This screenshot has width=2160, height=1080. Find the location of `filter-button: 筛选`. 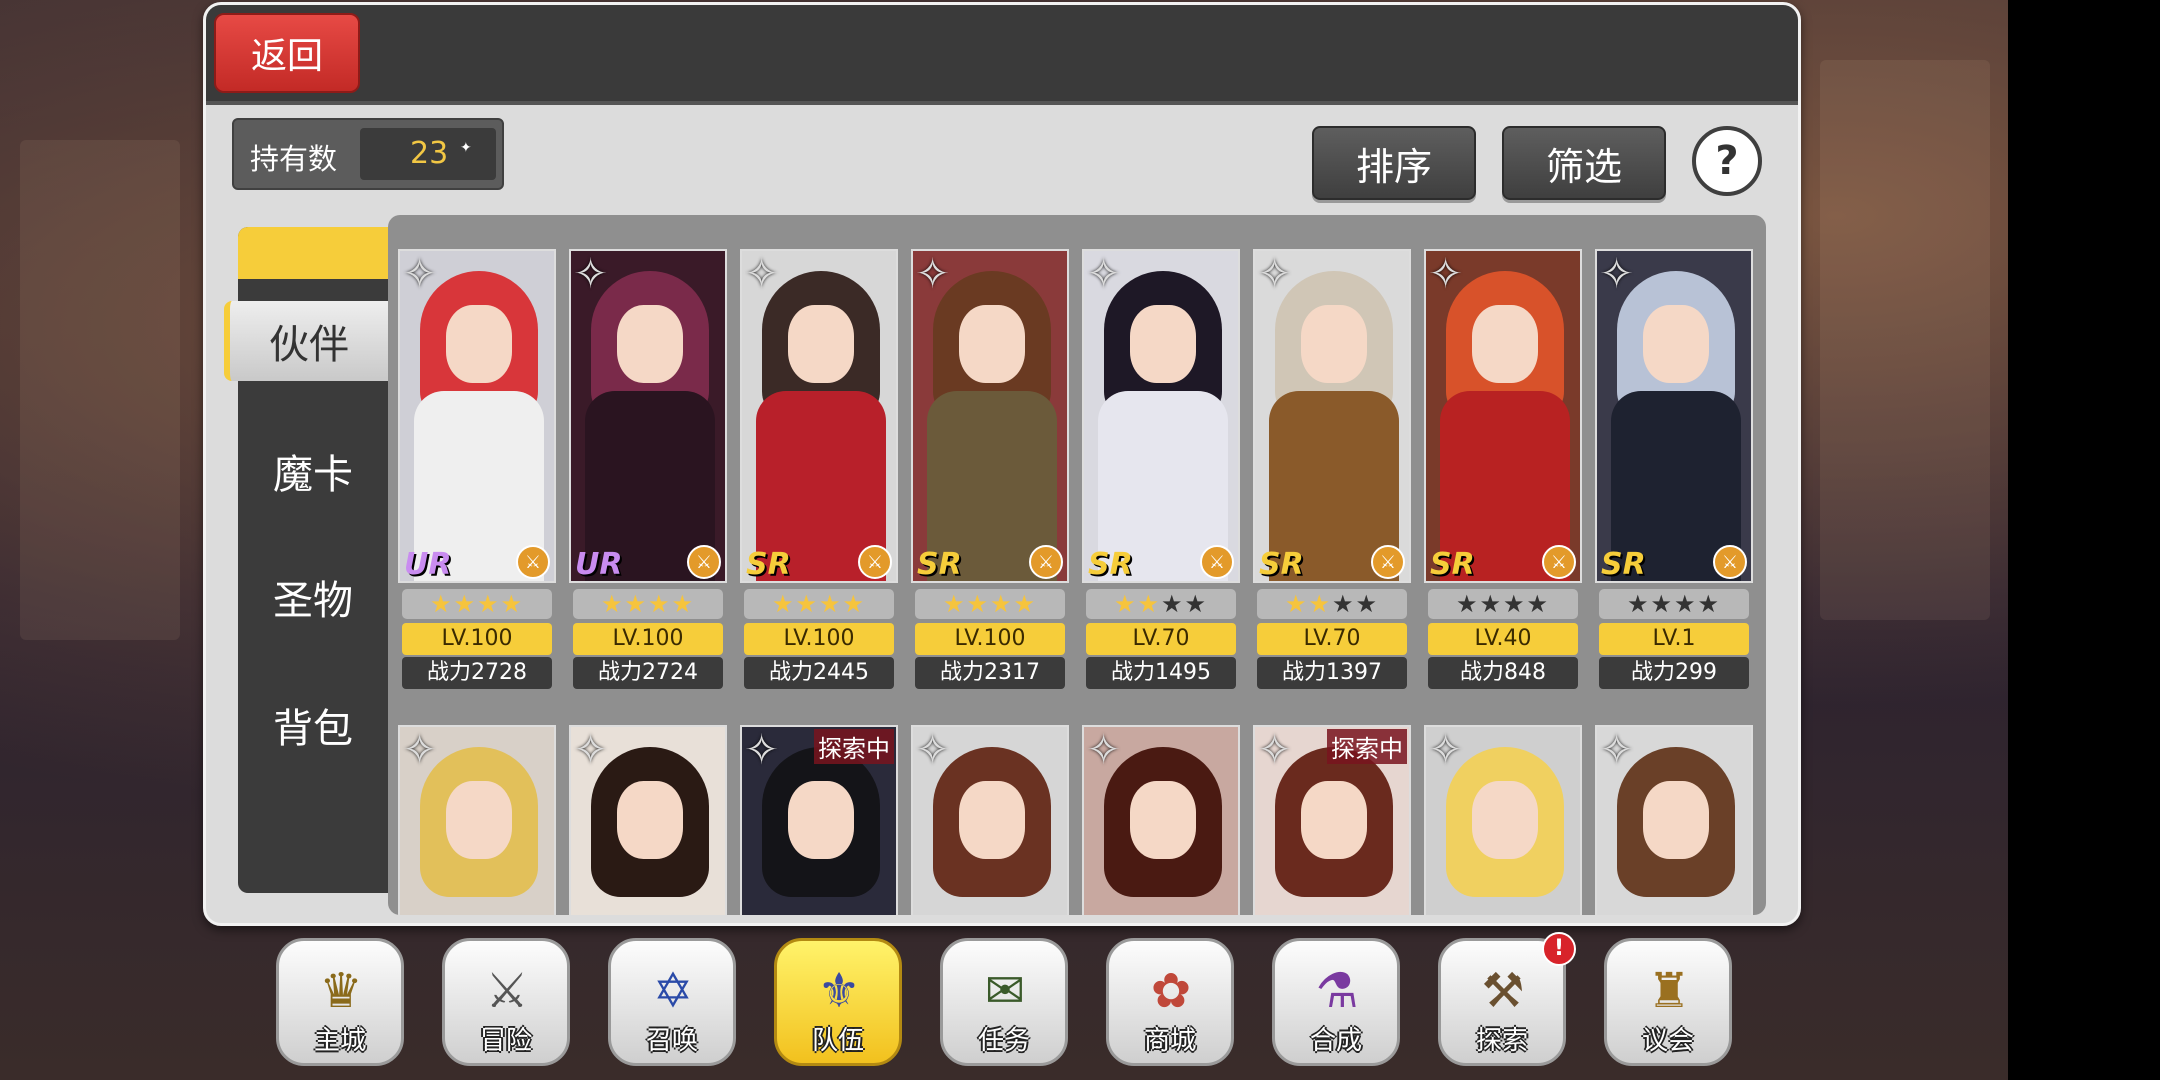

filter-button: 筛选 is located at coordinates (1584, 163).